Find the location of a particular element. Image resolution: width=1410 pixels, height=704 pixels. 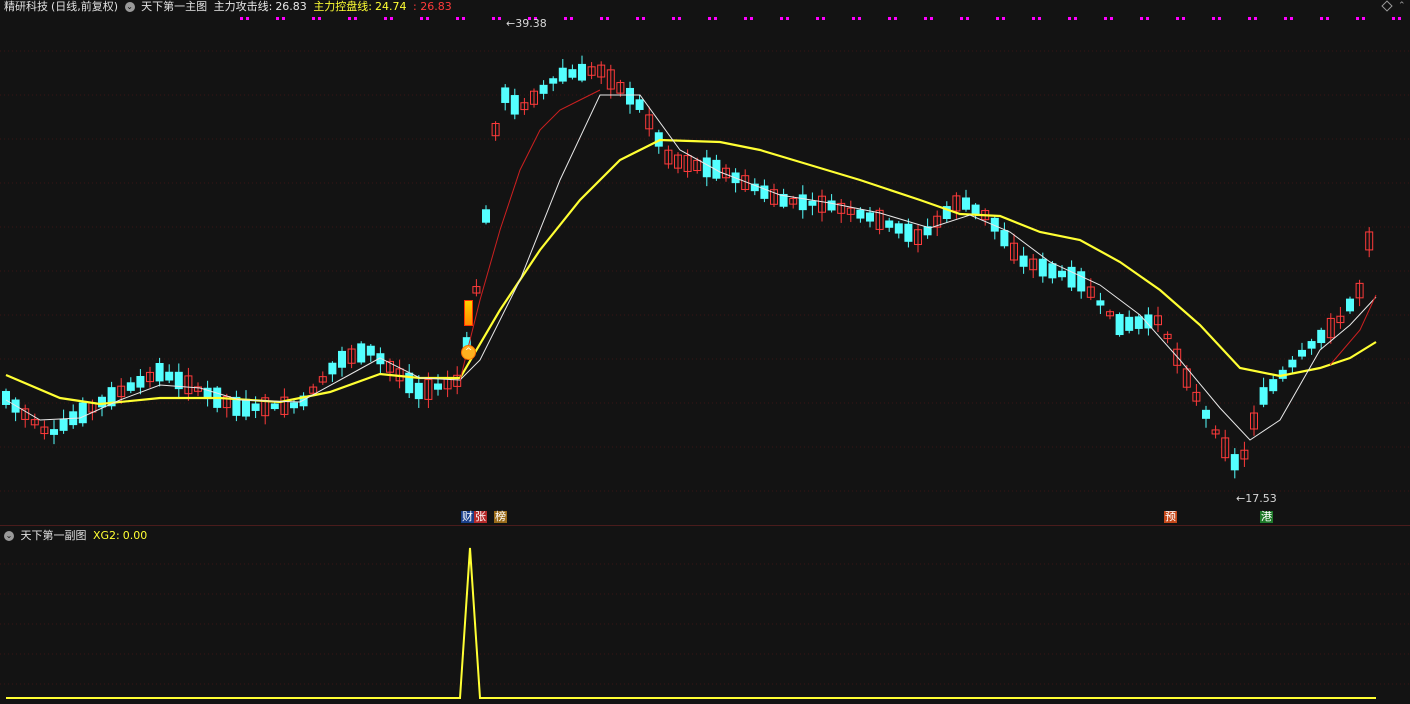

marker-gang: 港 is located at coordinates (1266, 517).